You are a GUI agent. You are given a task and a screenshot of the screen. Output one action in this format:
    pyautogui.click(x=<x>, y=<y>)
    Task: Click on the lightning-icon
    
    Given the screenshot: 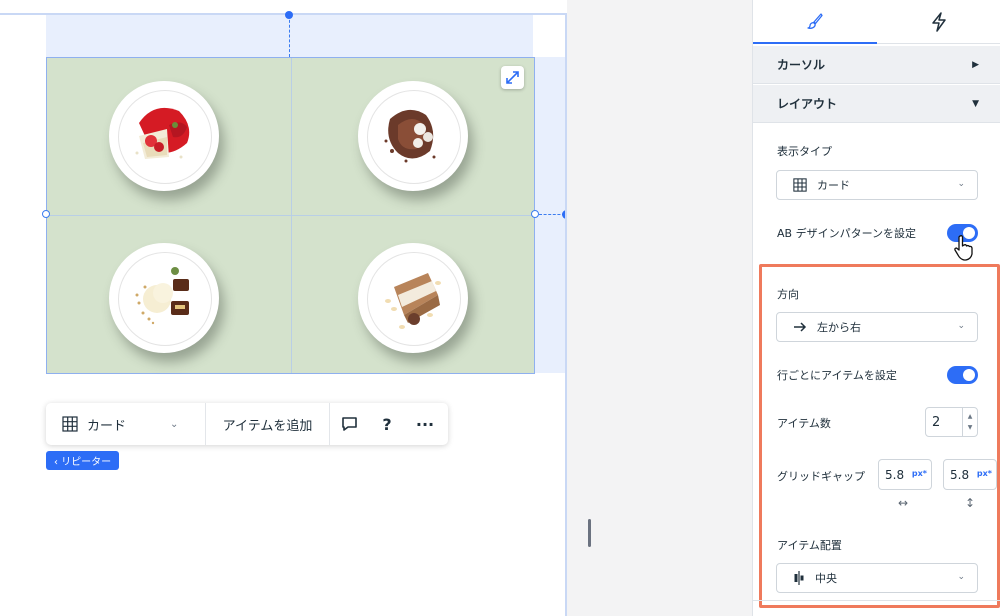 What is the action you would take?
    pyautogui.click(x=939, y=22)
    